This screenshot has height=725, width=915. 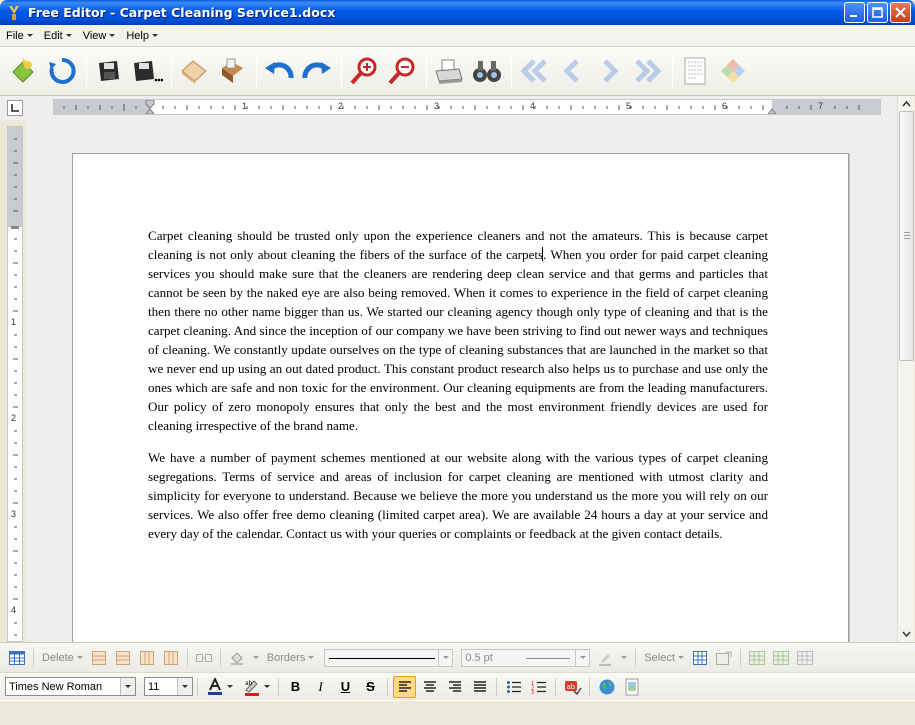 I want to click on shading-button, so click(x=237, y=658).